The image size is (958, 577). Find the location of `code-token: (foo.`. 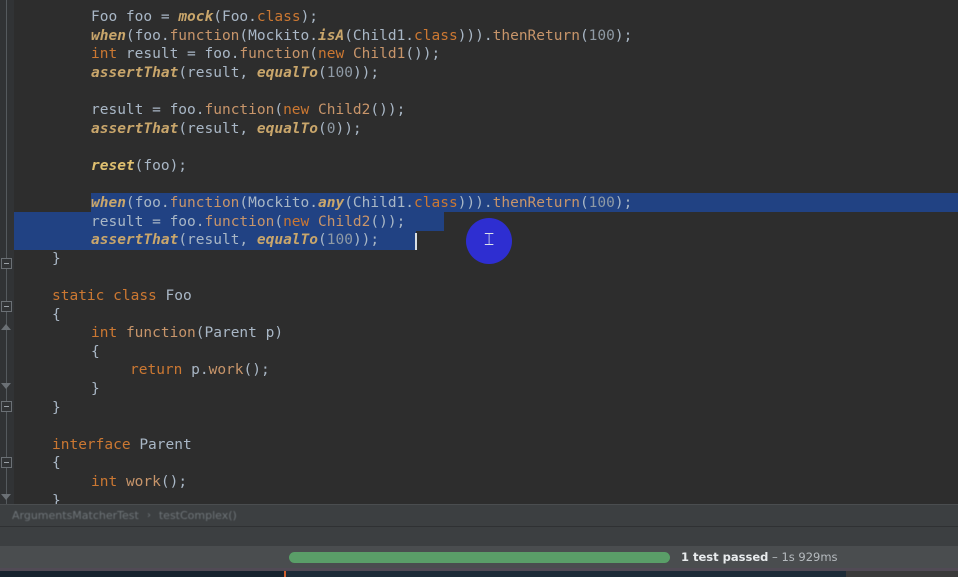

code-token: (foo. is located at coordinates (147, 35).